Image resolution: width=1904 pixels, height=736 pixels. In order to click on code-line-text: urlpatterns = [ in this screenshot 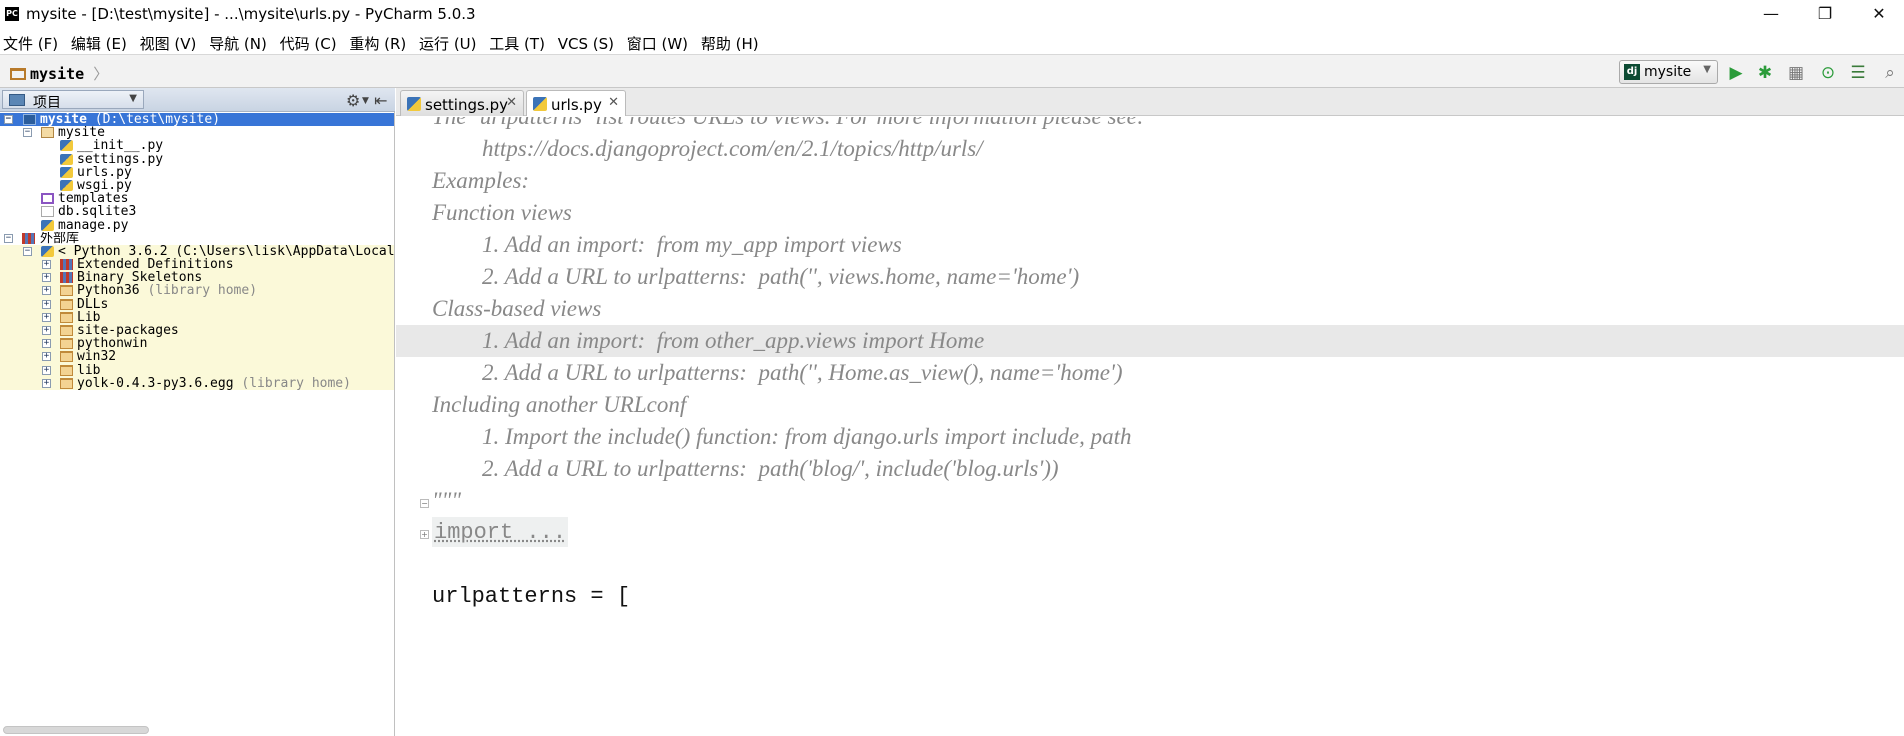, I will do `click(531, 596)`.